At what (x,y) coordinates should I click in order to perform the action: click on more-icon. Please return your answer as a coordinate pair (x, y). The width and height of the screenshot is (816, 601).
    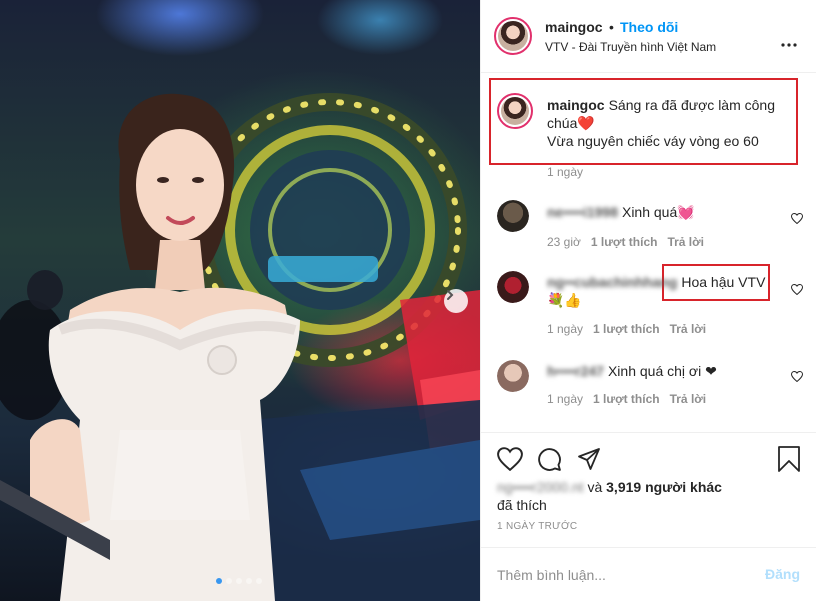
    Looking at the image, I should click on (789, 43).